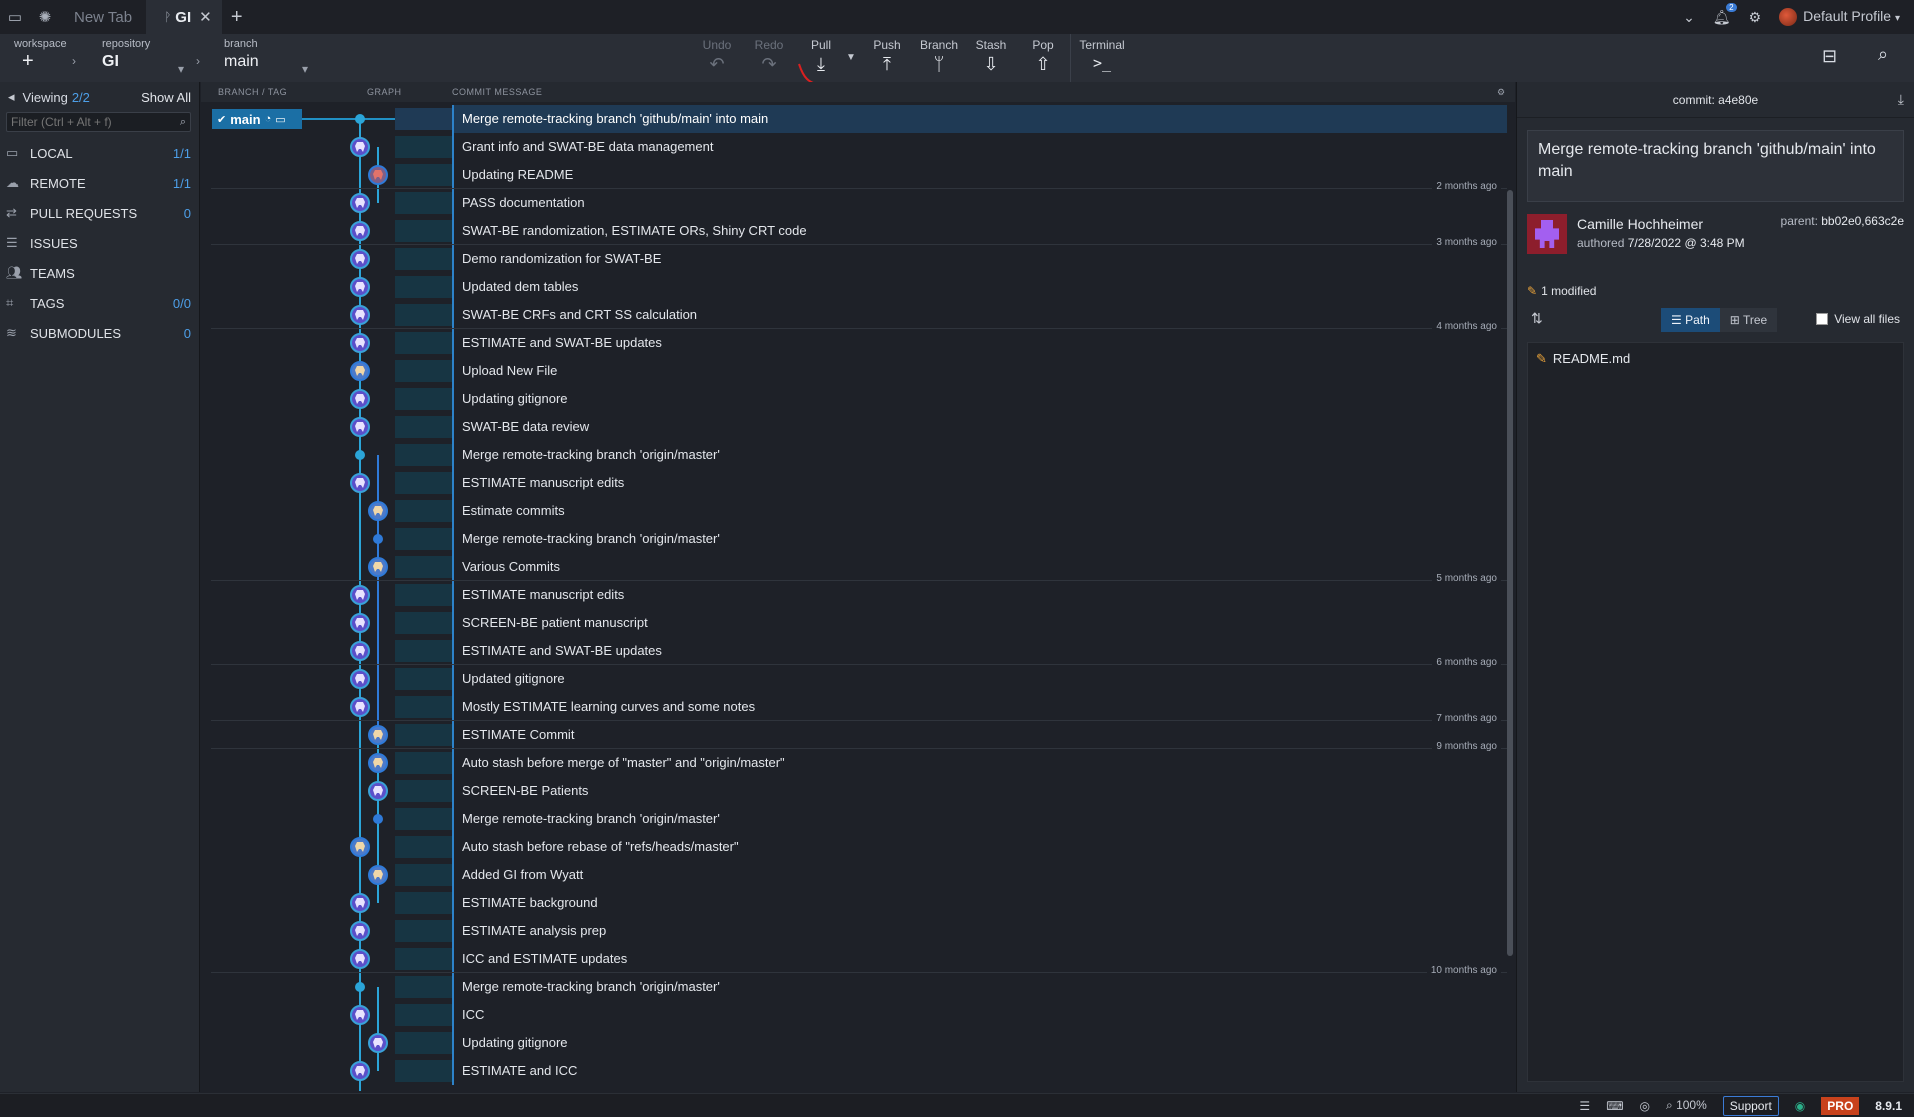 The height and width of the screenshot is (1117, 1914). Describe the element at coordinates (991, 56) in the screenshot. I see `stash-button: Stash ⇩` at that location.